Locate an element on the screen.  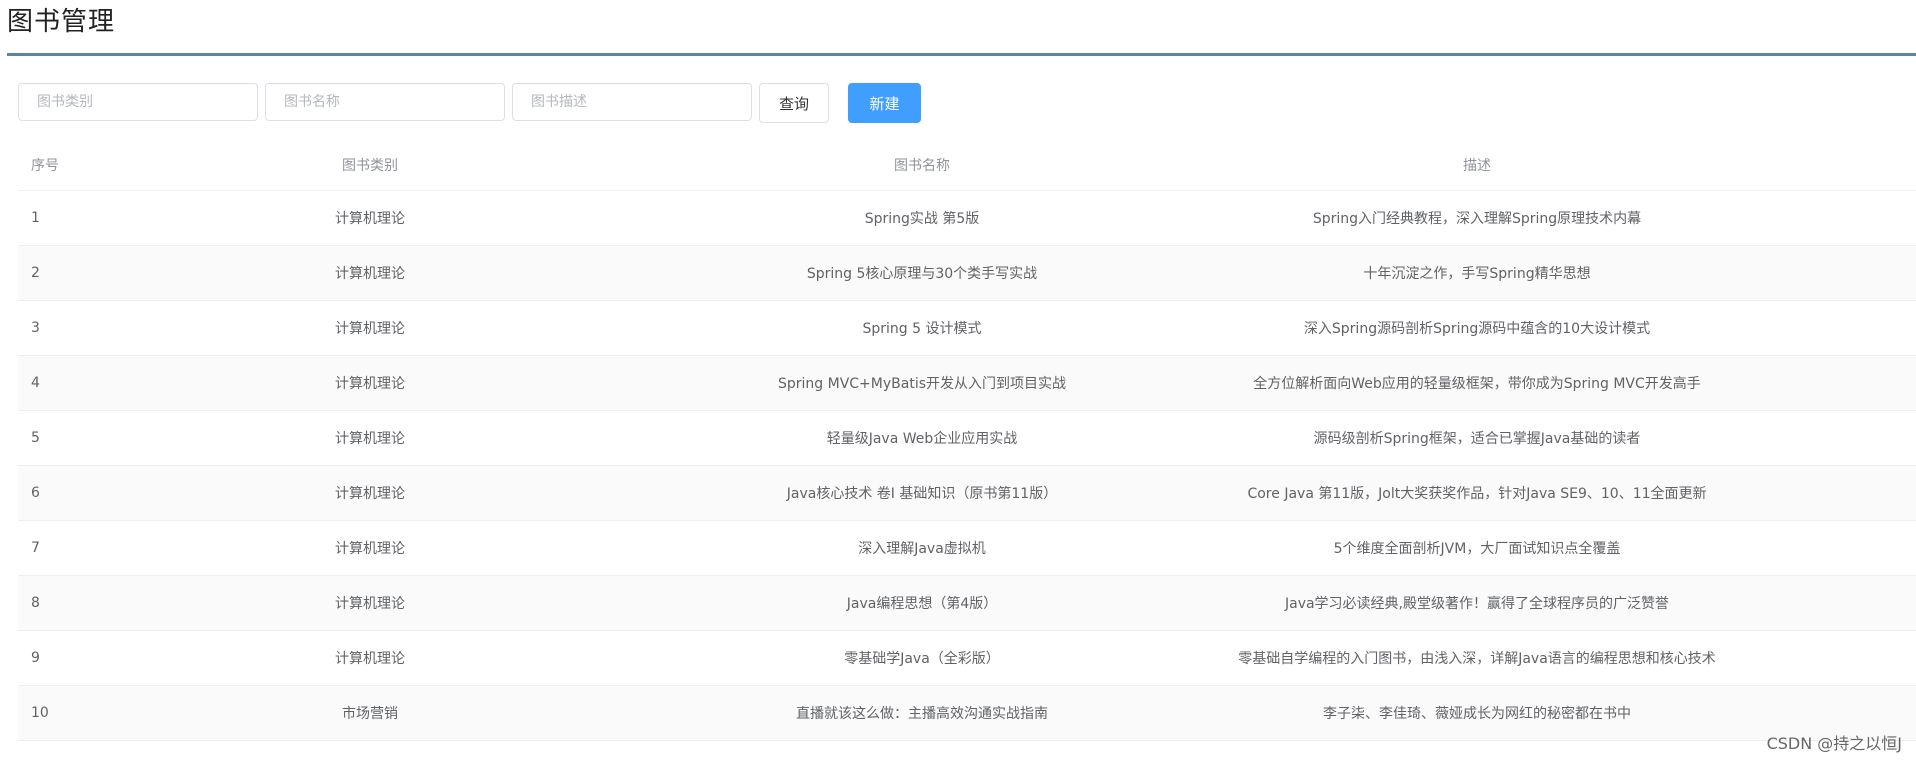
cell-index: 1 is located at coordinates (35, 218).